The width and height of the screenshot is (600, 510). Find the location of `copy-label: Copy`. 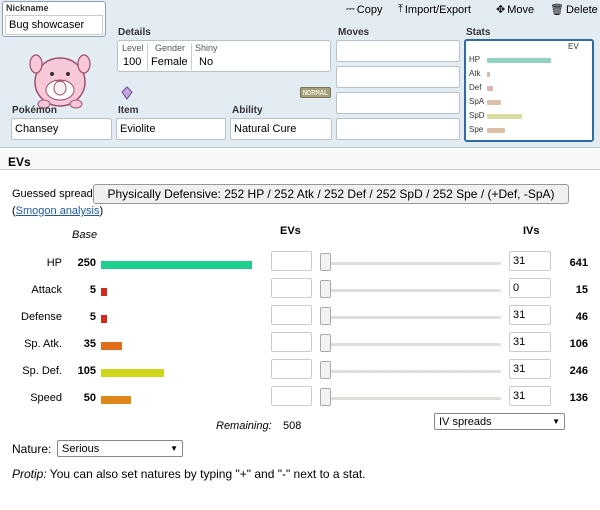

copy-label: Copy is located at coordinates (369, 9).